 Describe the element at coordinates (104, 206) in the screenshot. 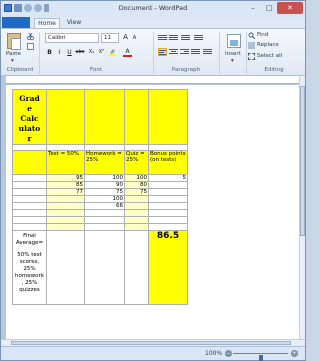

I see `homework-score-cell: 66` at that location.